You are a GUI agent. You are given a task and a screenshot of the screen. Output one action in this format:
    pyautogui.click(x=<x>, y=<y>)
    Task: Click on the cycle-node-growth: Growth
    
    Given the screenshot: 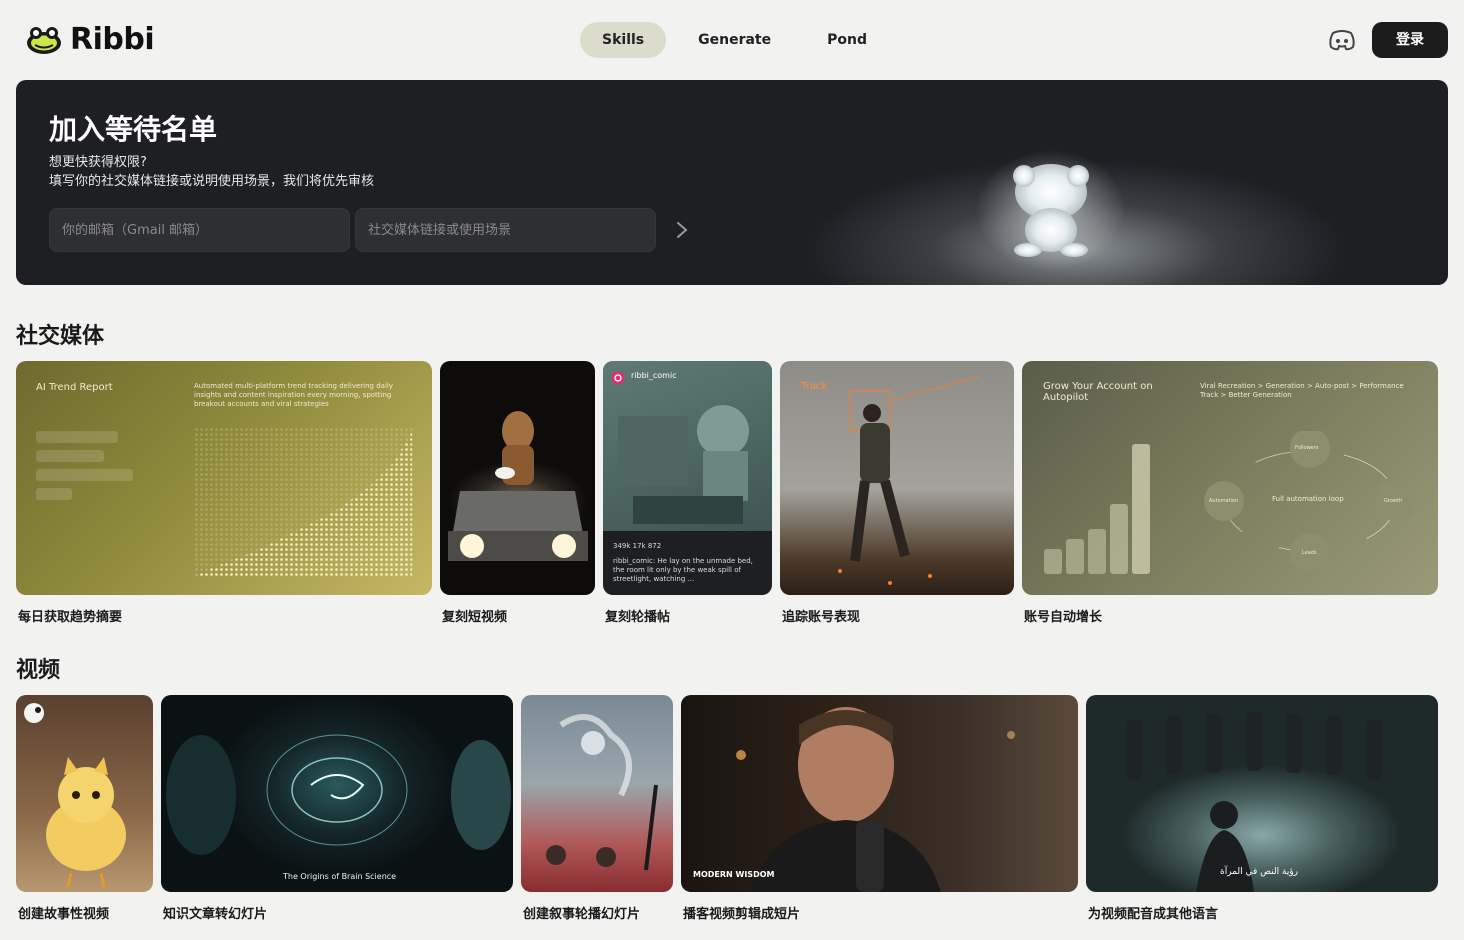 What is the action you would take?
    pyautogui.click(x=1393, y=501)
    